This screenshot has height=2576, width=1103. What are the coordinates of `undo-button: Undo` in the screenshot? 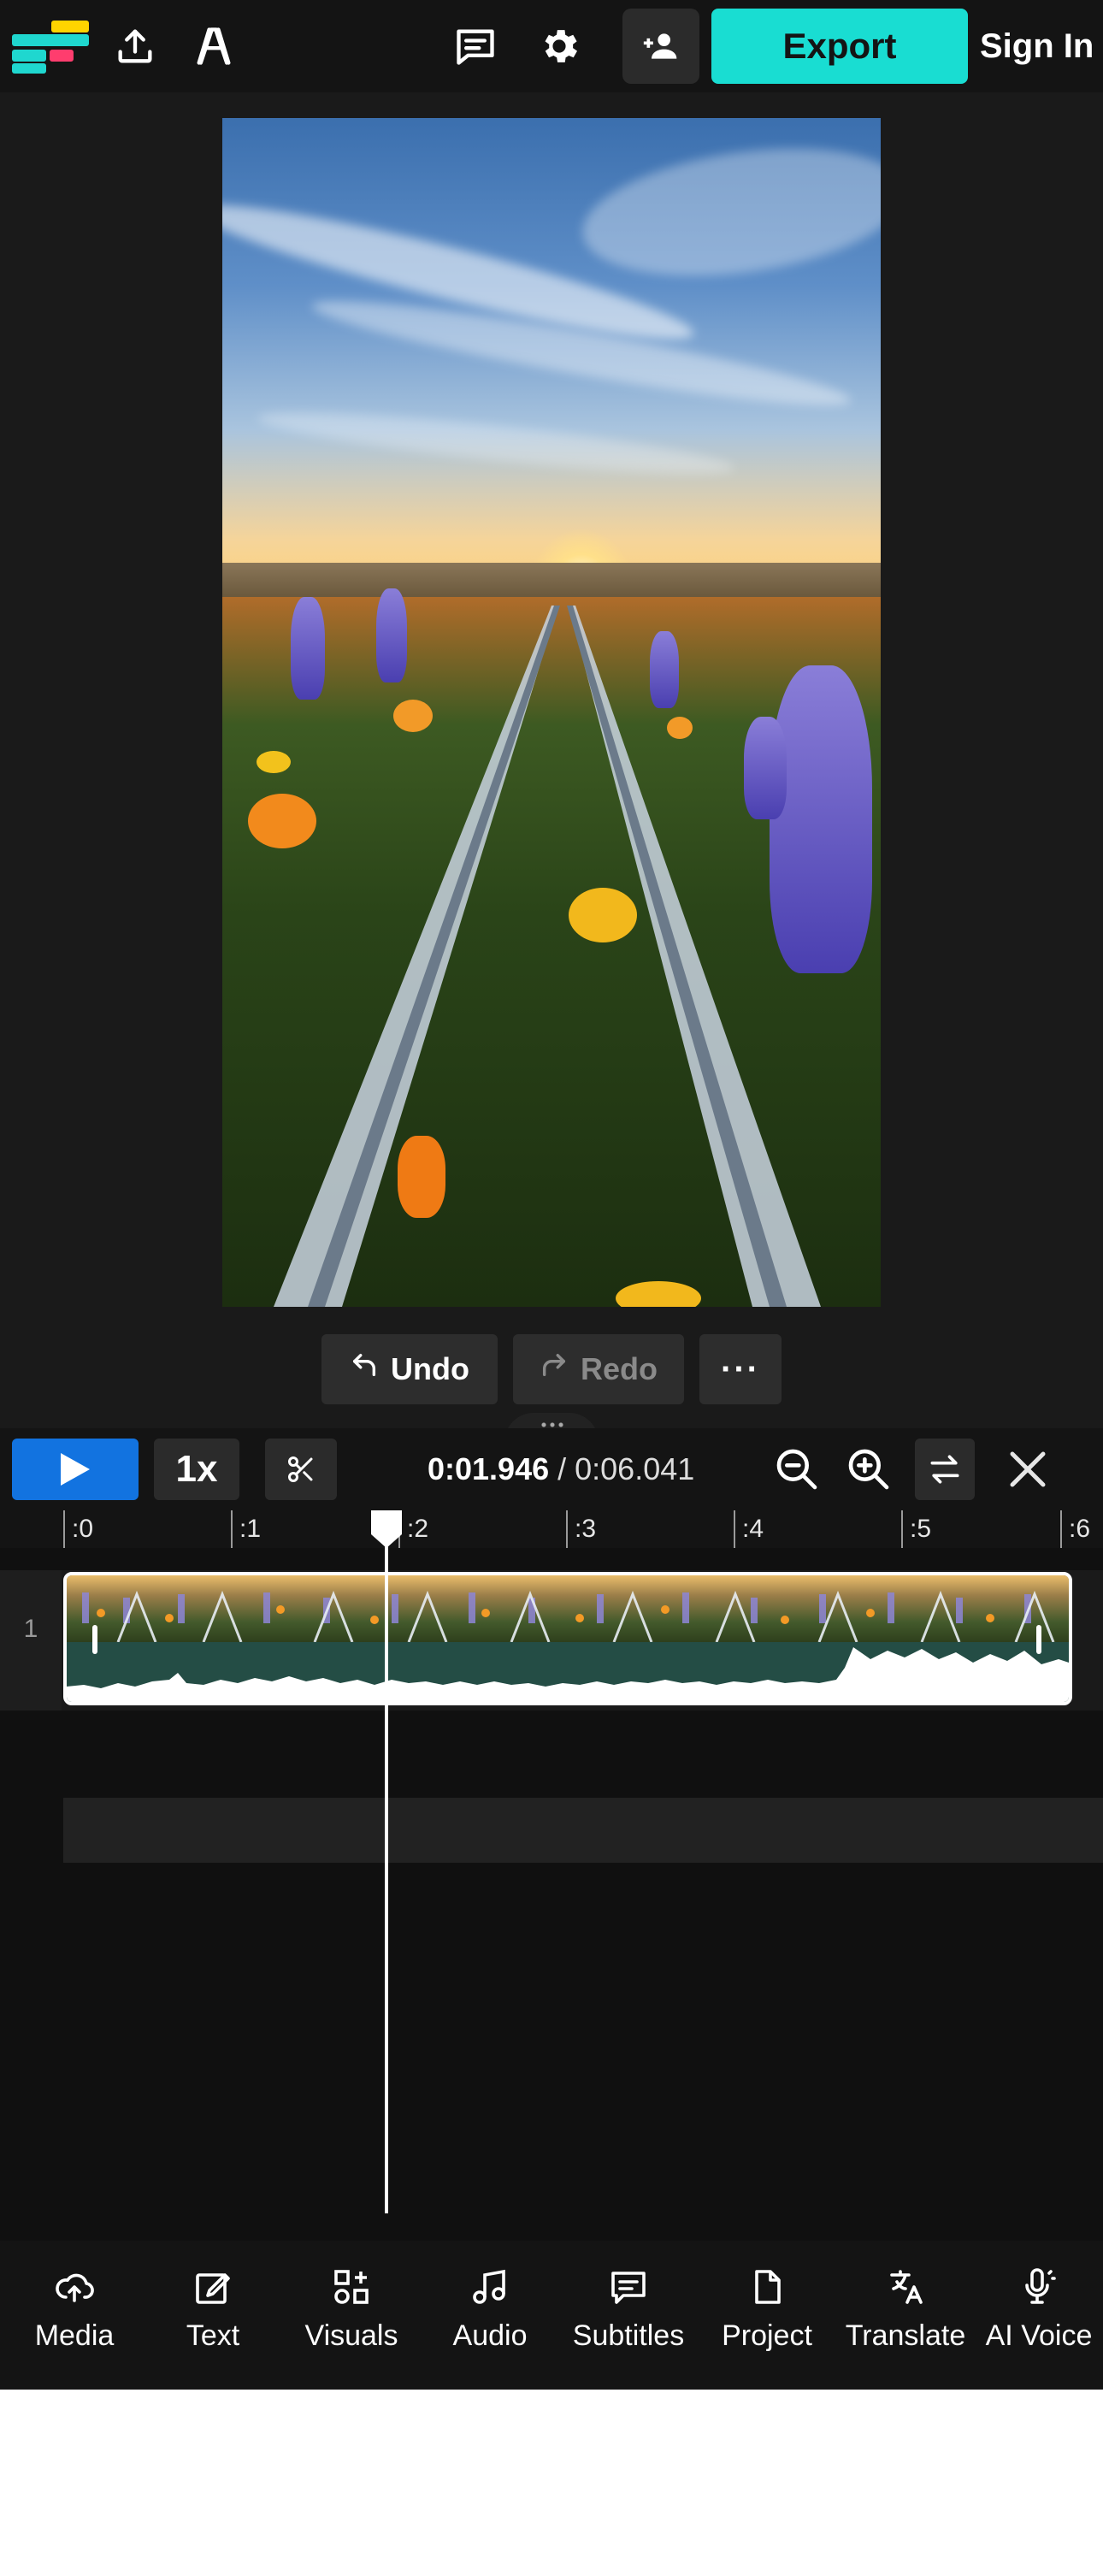 It's located at (409, 1369).